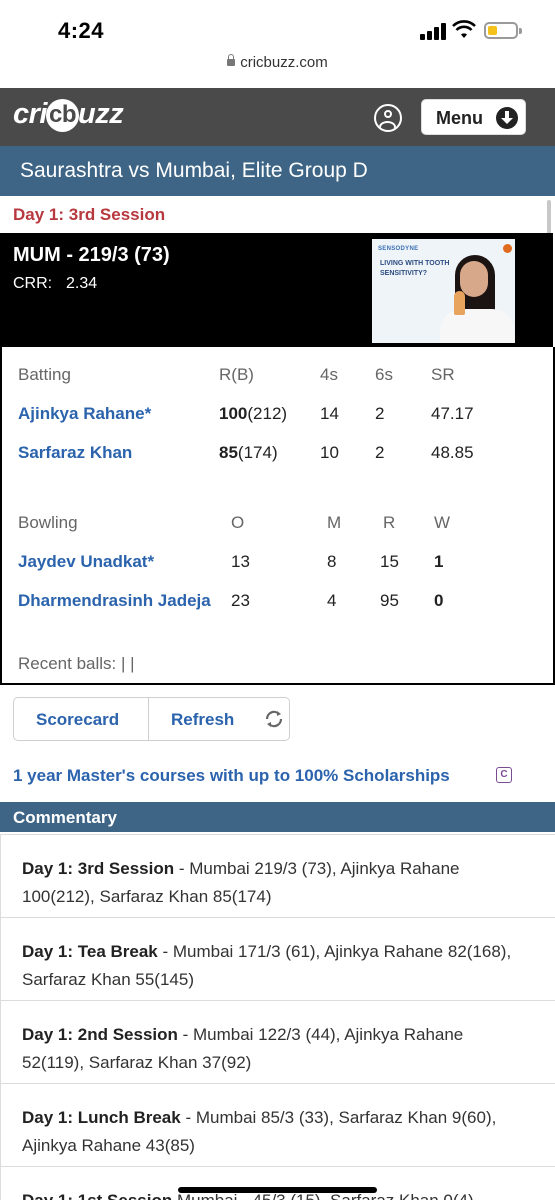  What do you see at coordinates (507, 248) in the screenshot?
I see `ad-brand-logo` at bounding box center [507, 248].